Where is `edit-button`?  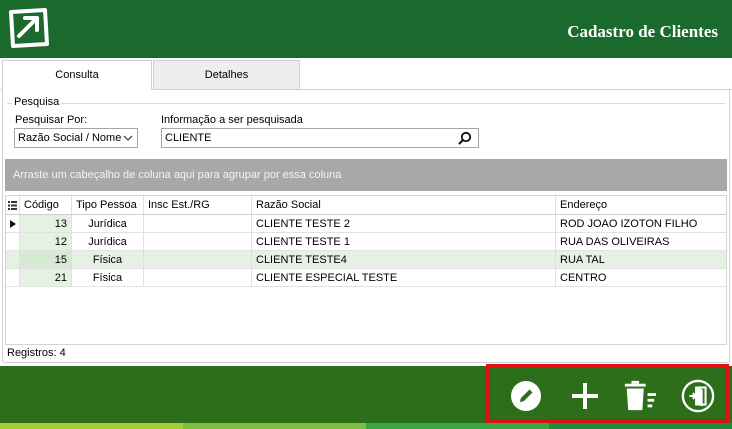 edit-button is located at coordinates (526, 396).